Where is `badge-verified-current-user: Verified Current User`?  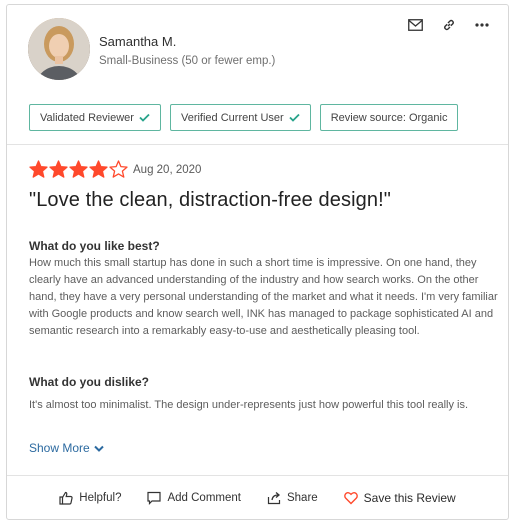 badge-verified-current-user: Verified Current User is located at coordinates (240, 117).